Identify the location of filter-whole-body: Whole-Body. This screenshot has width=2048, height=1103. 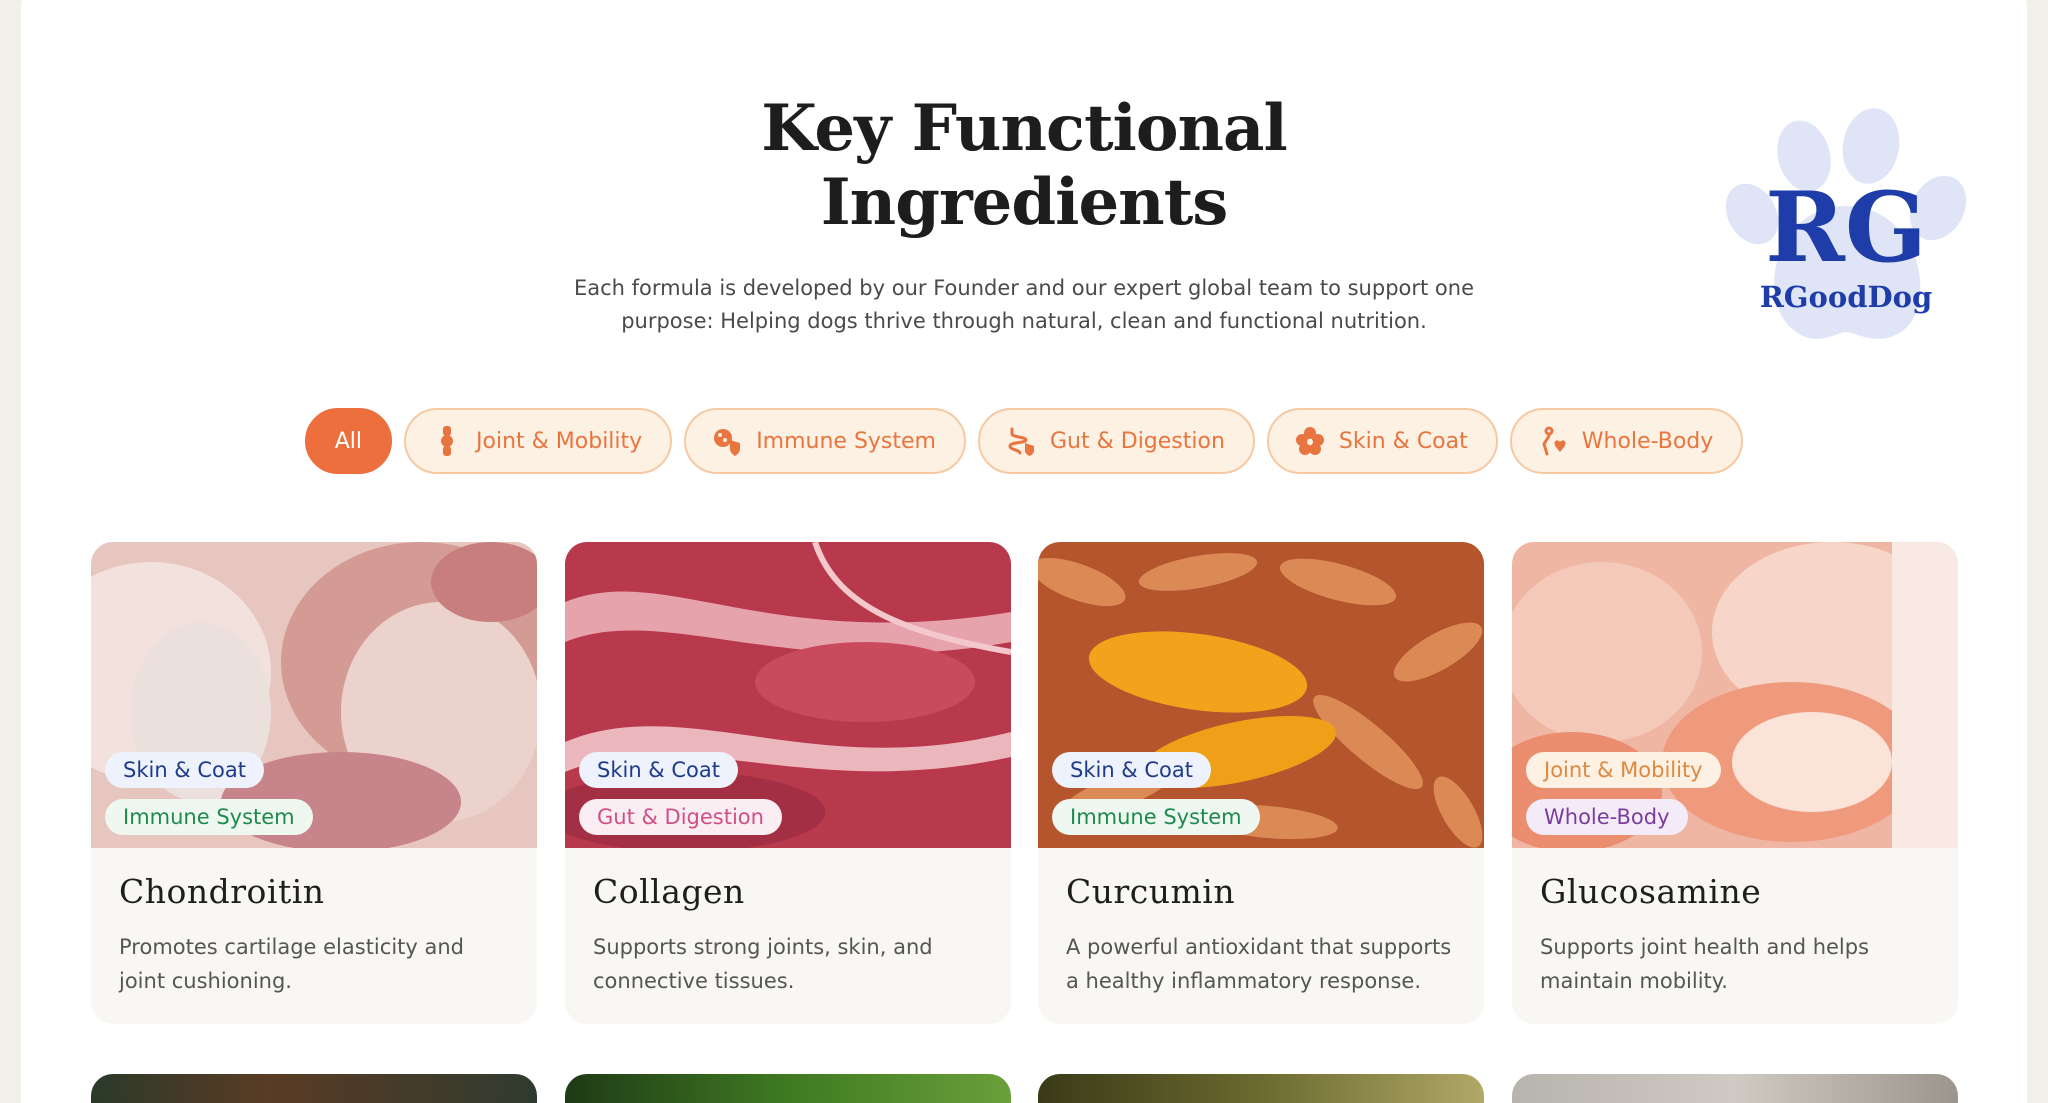
(1626, 441).